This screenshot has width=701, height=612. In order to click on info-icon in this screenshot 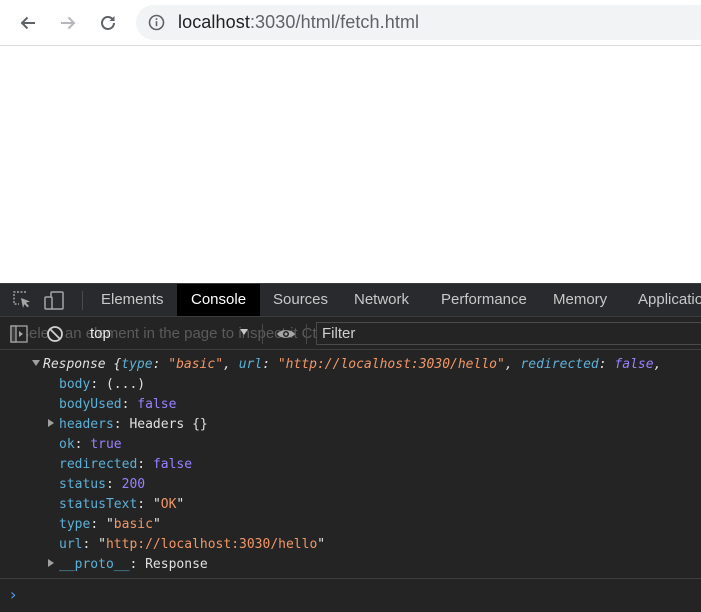, I will do `click(156, 22)`.